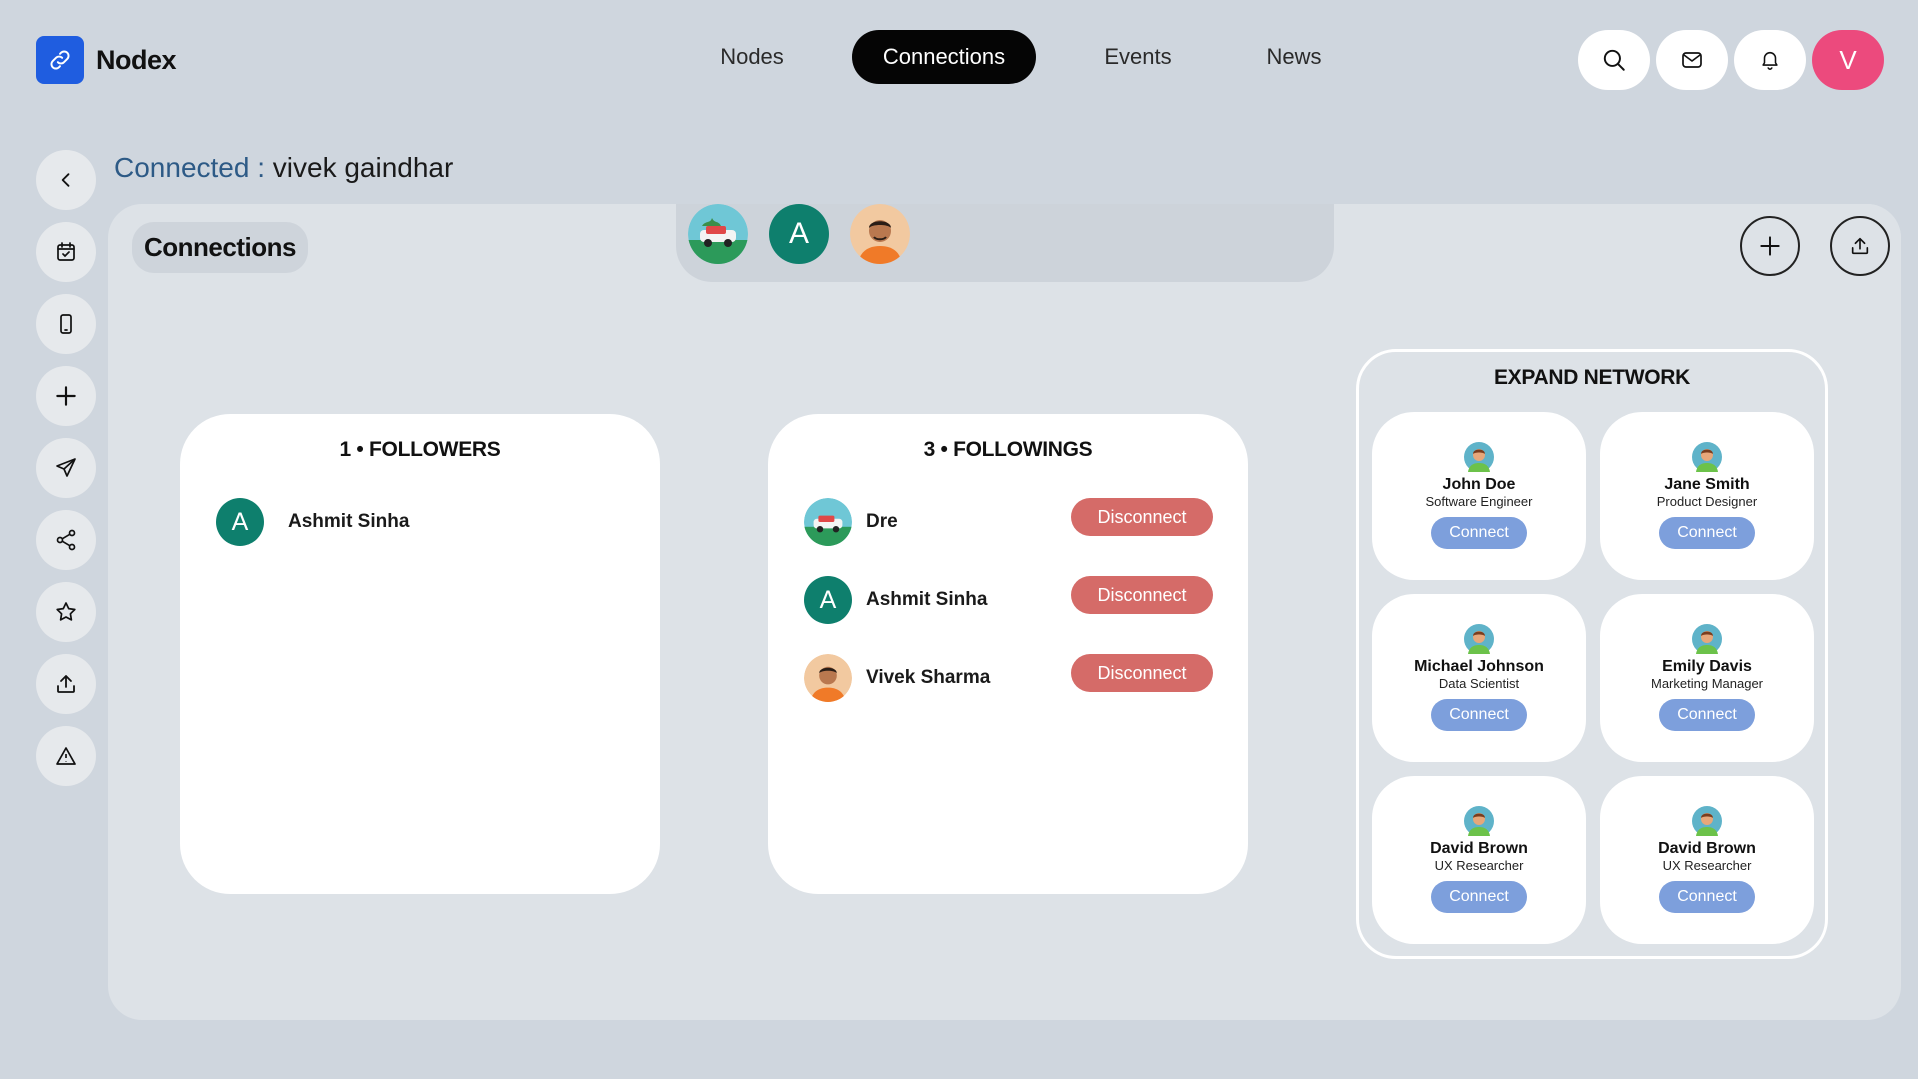  Describe the element at coordinates (1707, 484) in the screenshot. I see `suggestion-name: Jane Smith` at that location.